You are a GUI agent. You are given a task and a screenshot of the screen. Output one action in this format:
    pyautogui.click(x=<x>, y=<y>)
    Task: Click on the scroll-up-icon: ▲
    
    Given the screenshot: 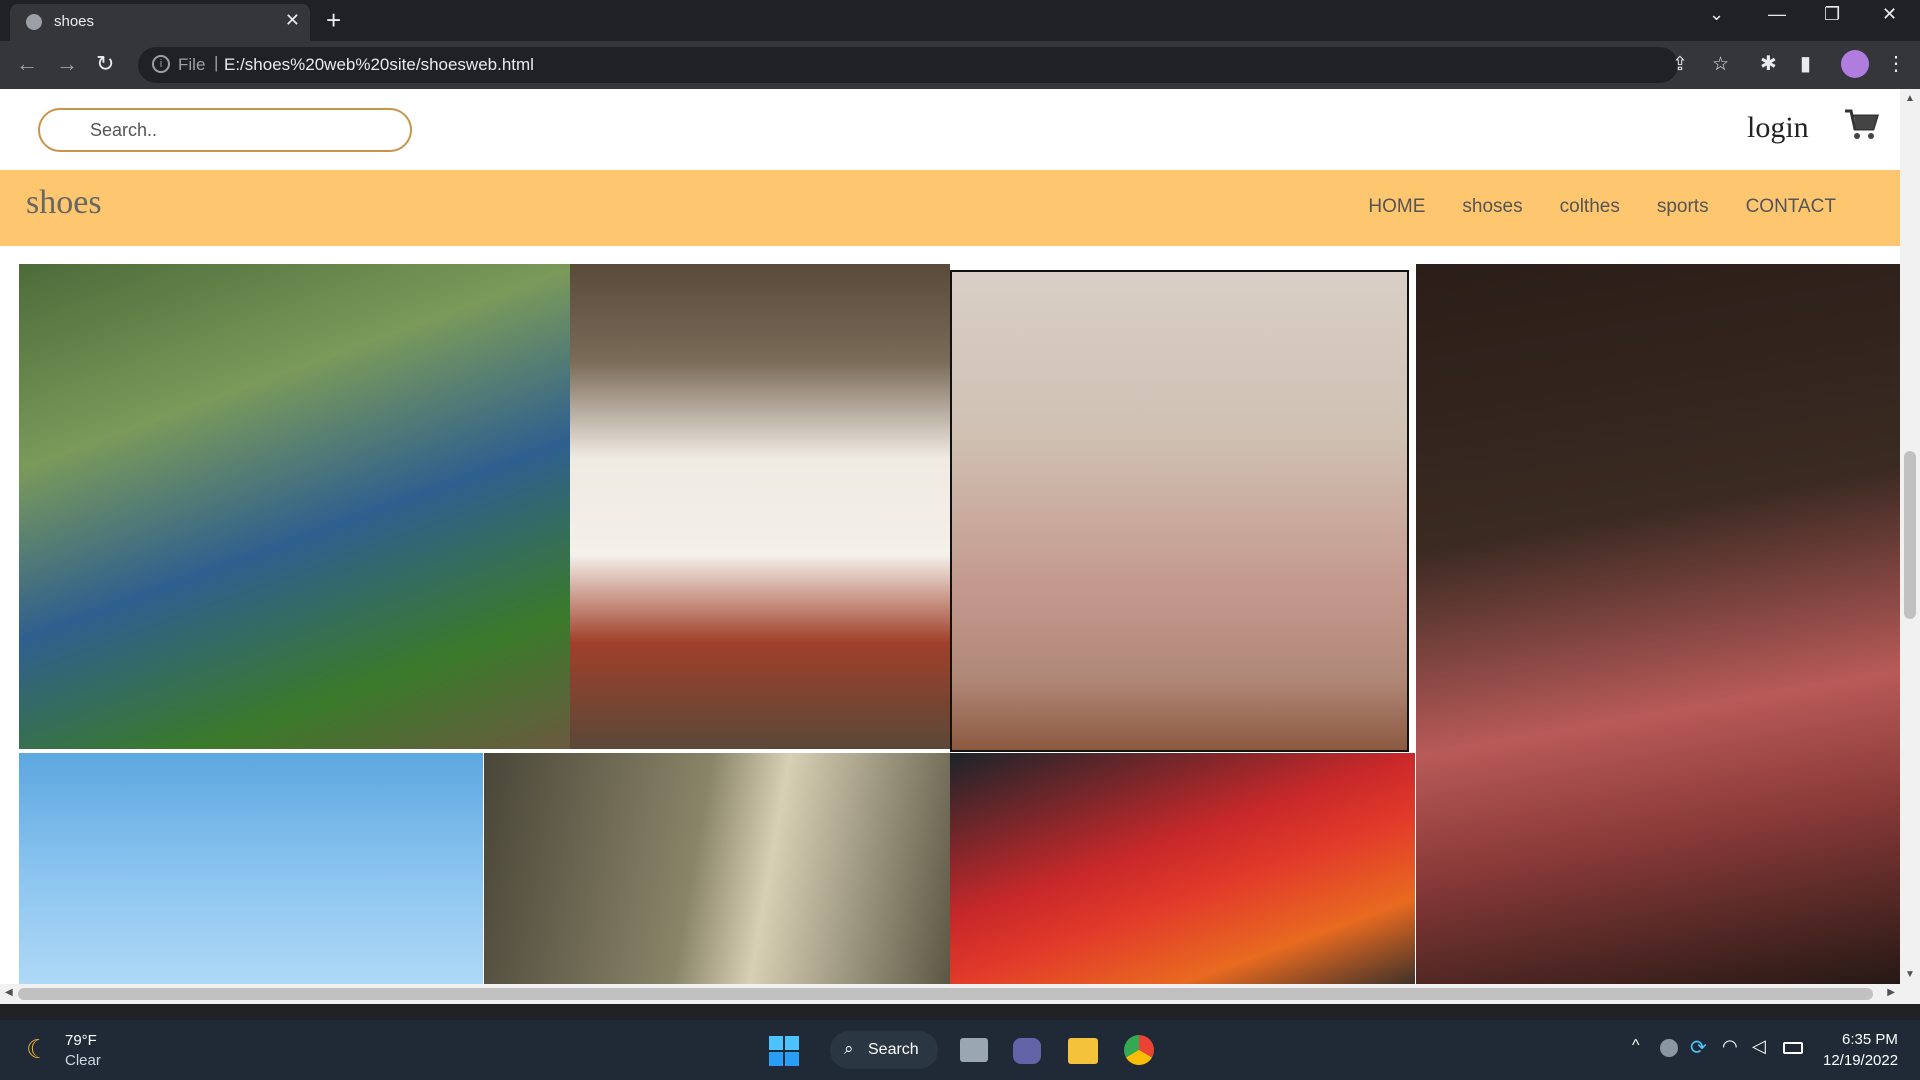 What is the action you would take?
    pyautogui.click(x=1910, y=98)
    